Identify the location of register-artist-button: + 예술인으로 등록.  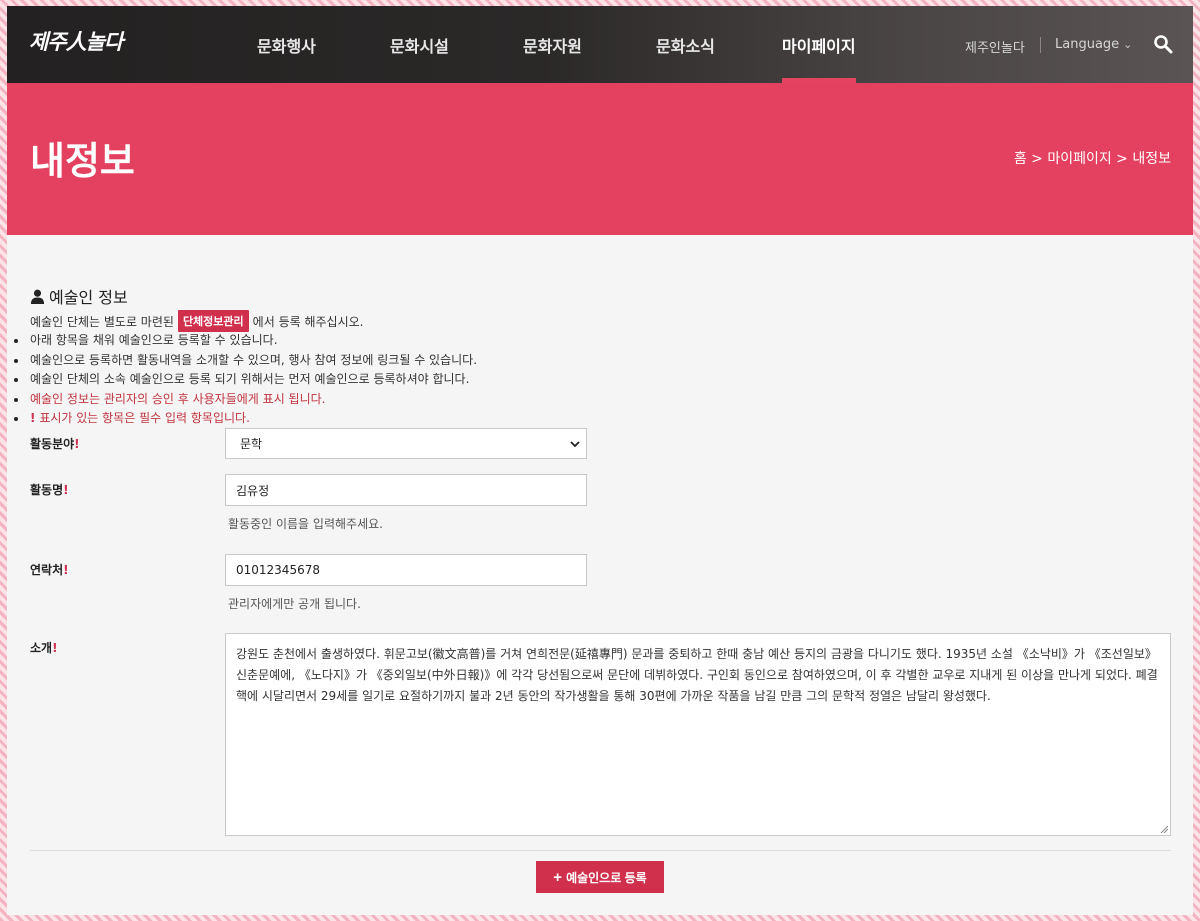
(600, 877).